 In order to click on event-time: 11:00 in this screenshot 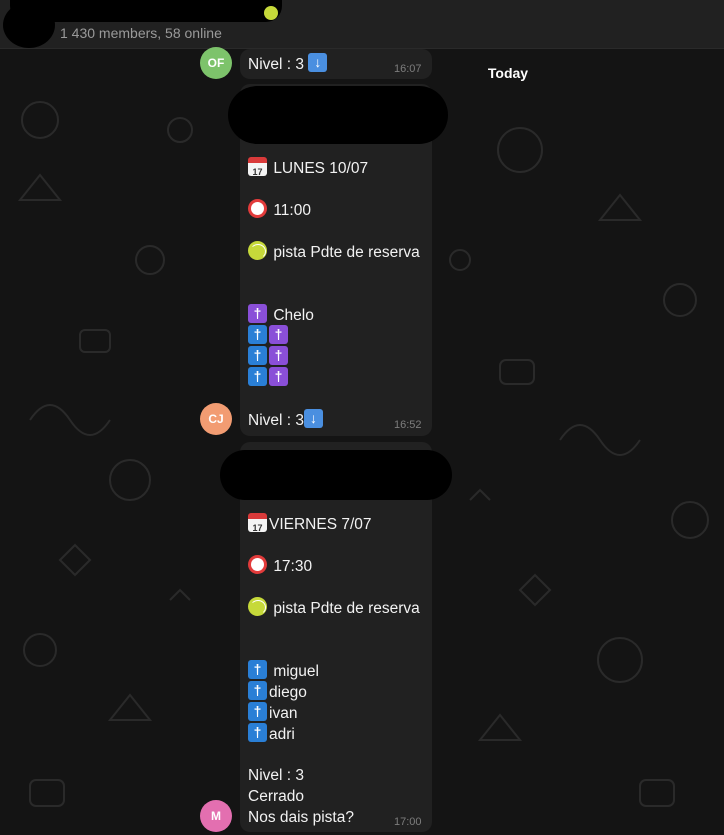, I will do `click(292, 210)`.